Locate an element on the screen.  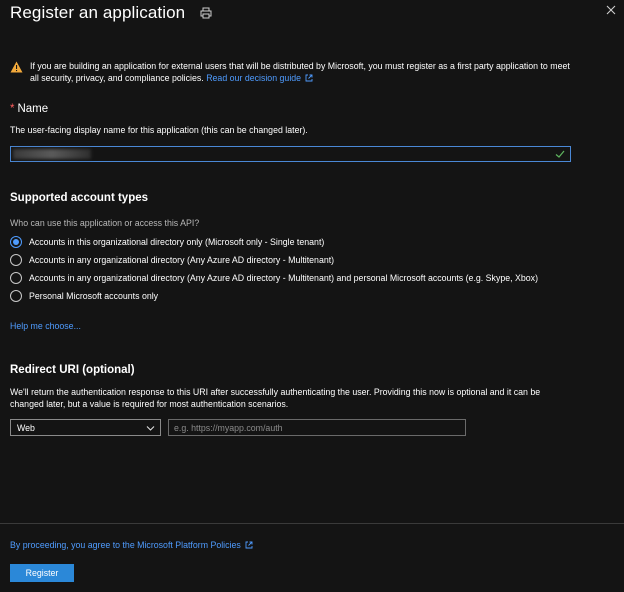
name-label-text: Name is located at coordinates (33, 109).